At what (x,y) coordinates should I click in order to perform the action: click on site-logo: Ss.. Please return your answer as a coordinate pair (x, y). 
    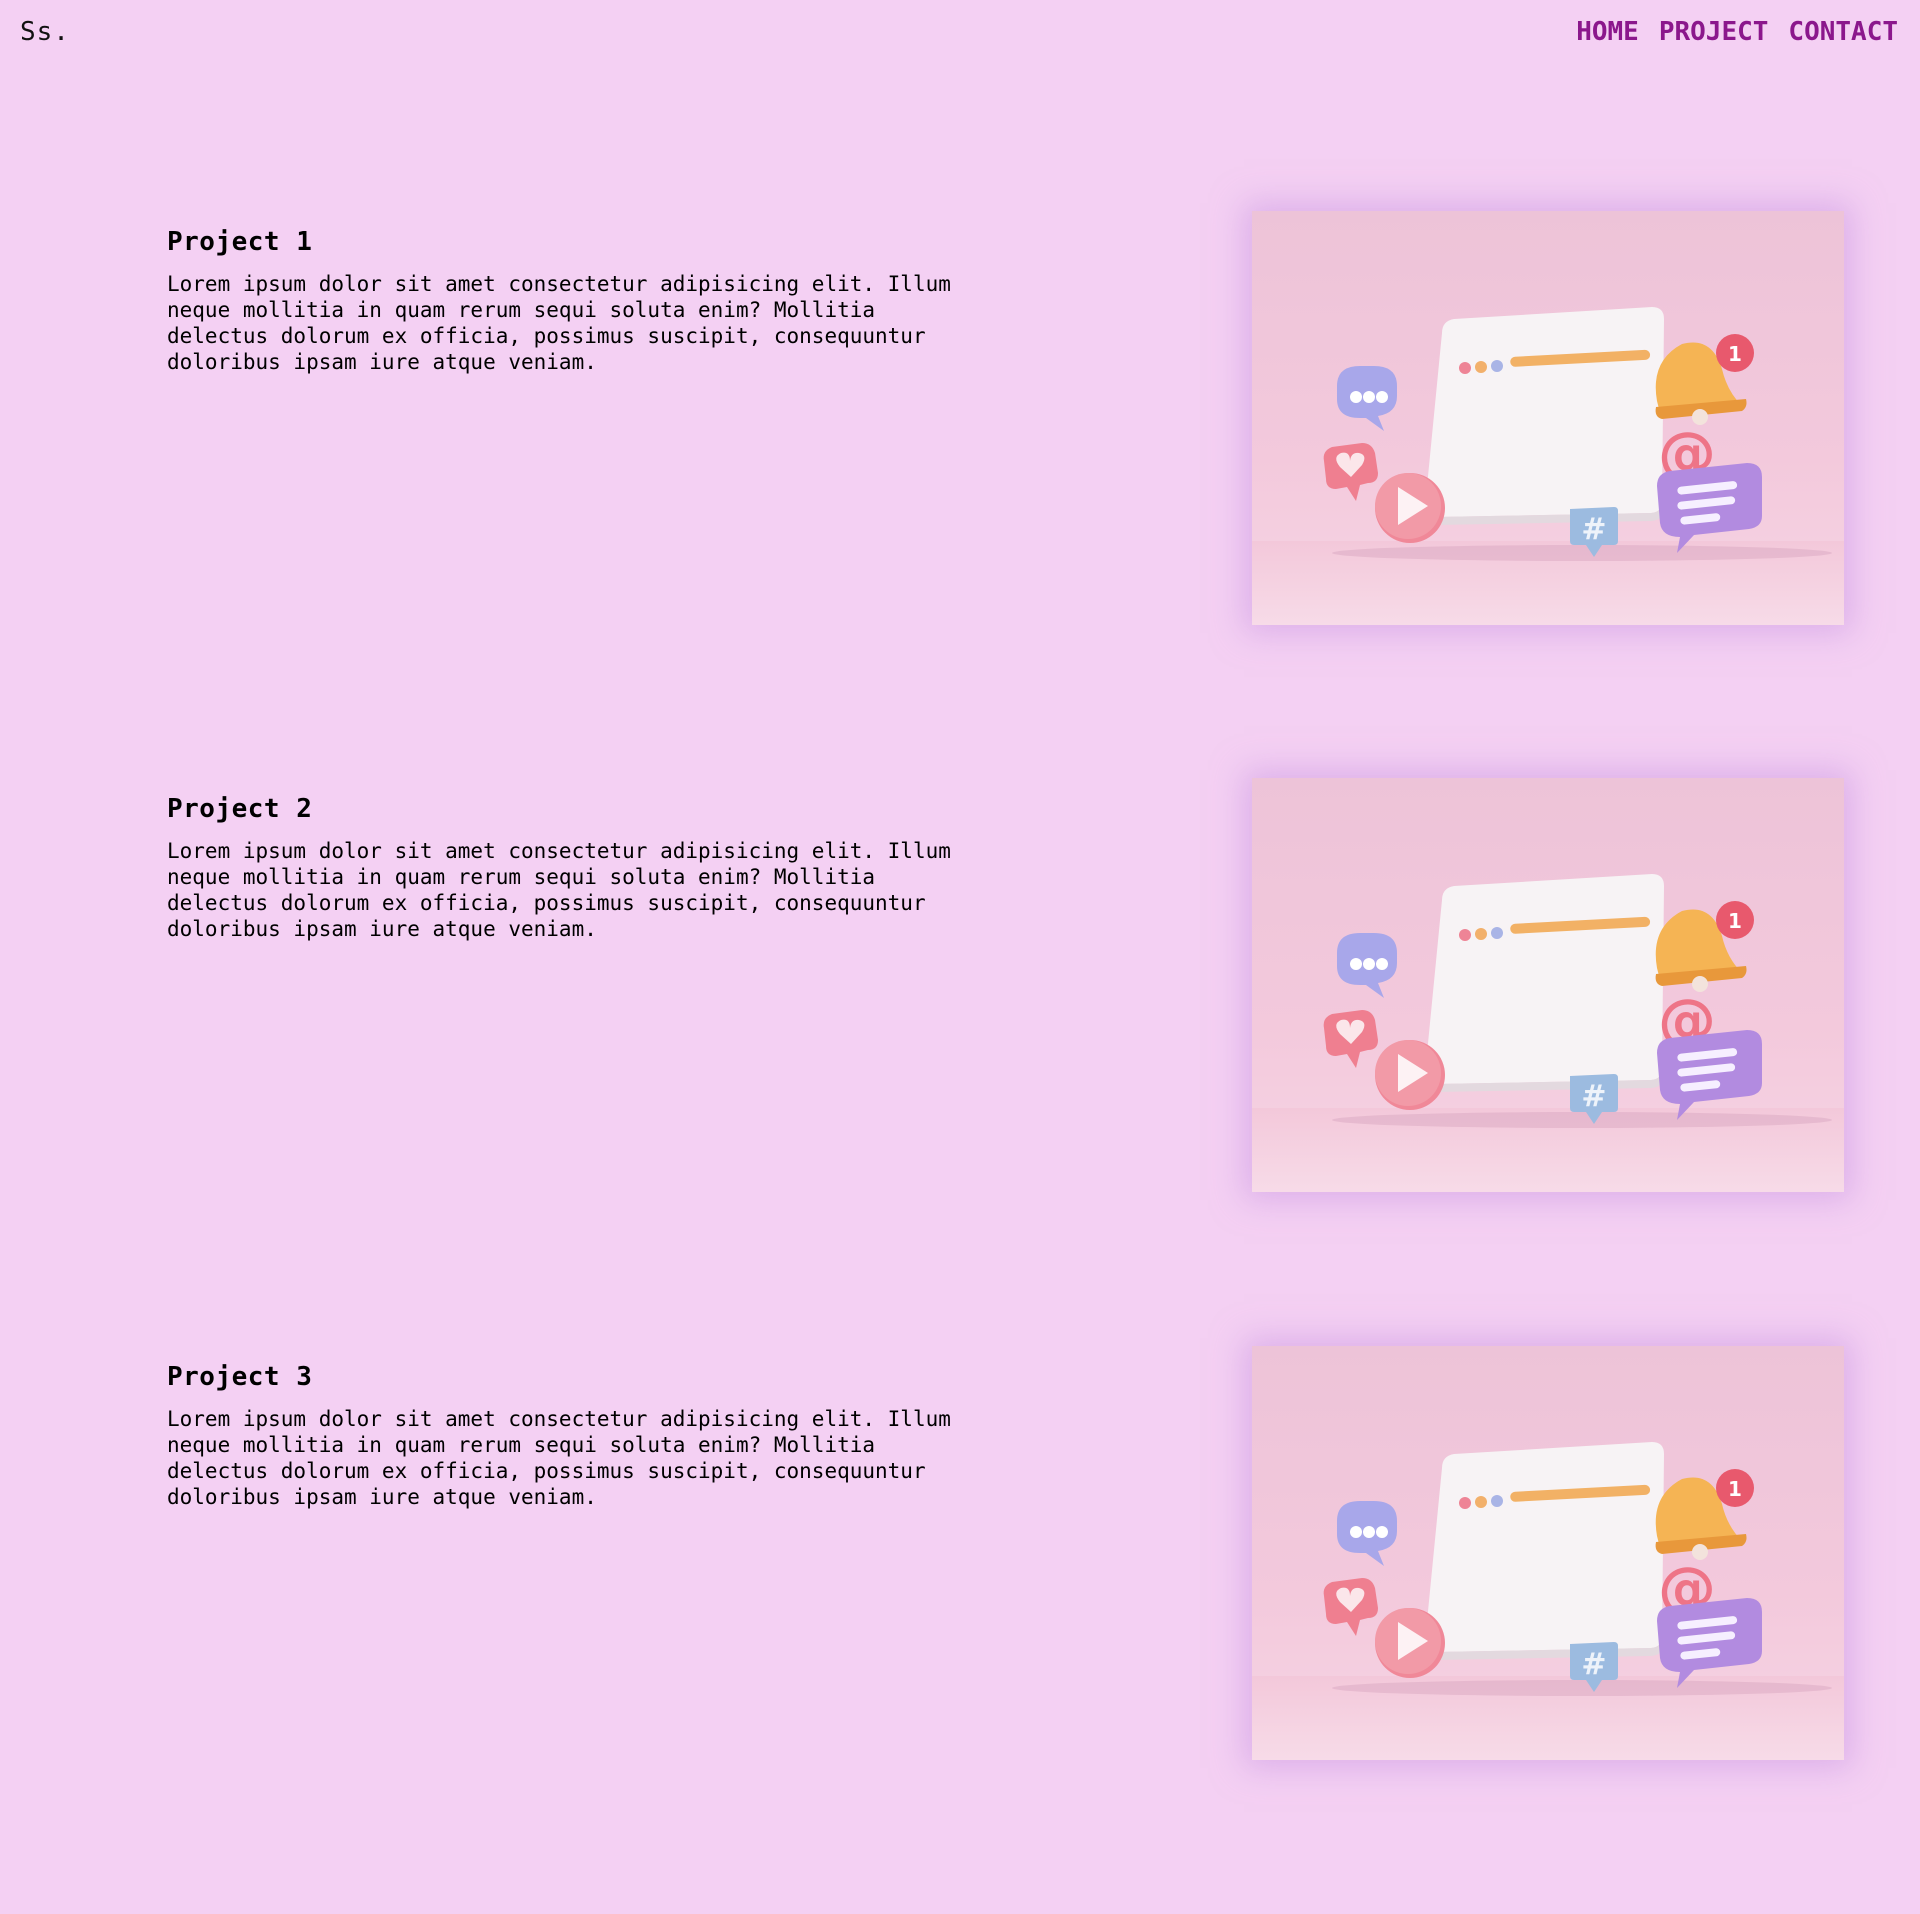
    Looking at the image, I should click on (45, 32).